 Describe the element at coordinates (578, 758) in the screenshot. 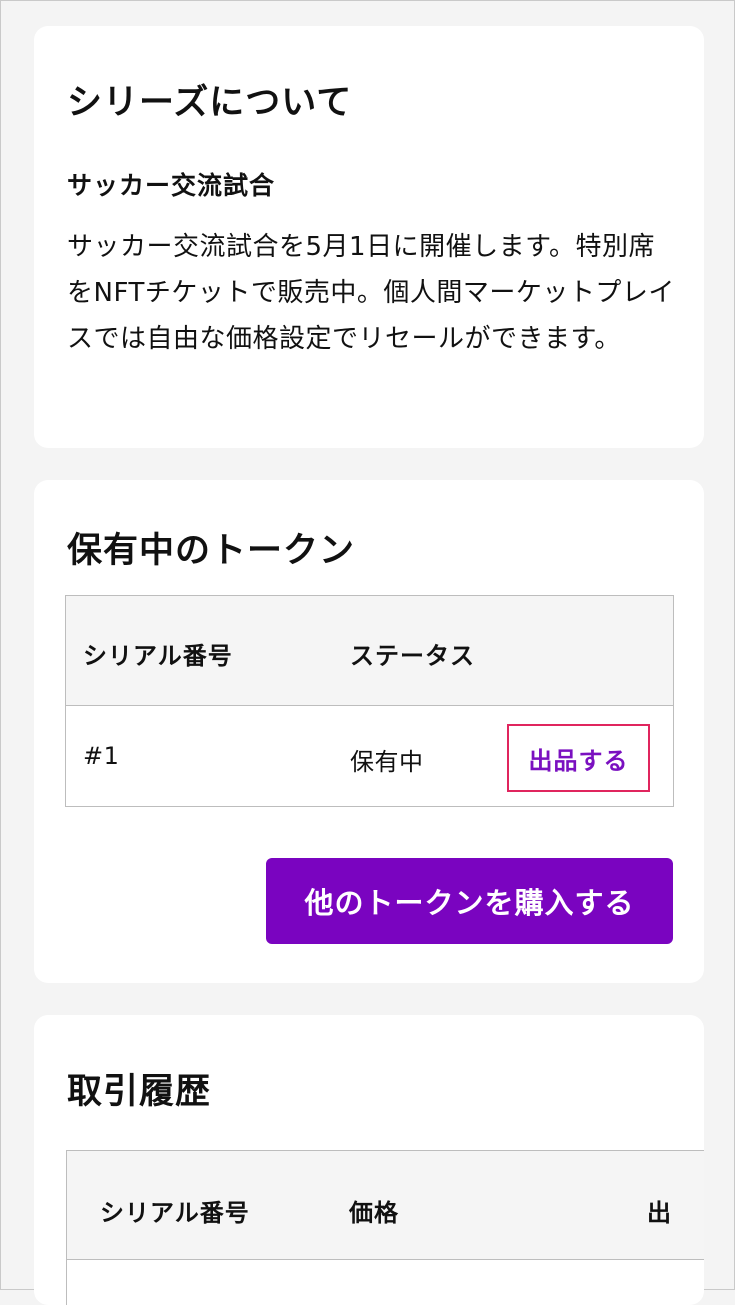

I see `list-for-sale-button: 出品する` at that location.